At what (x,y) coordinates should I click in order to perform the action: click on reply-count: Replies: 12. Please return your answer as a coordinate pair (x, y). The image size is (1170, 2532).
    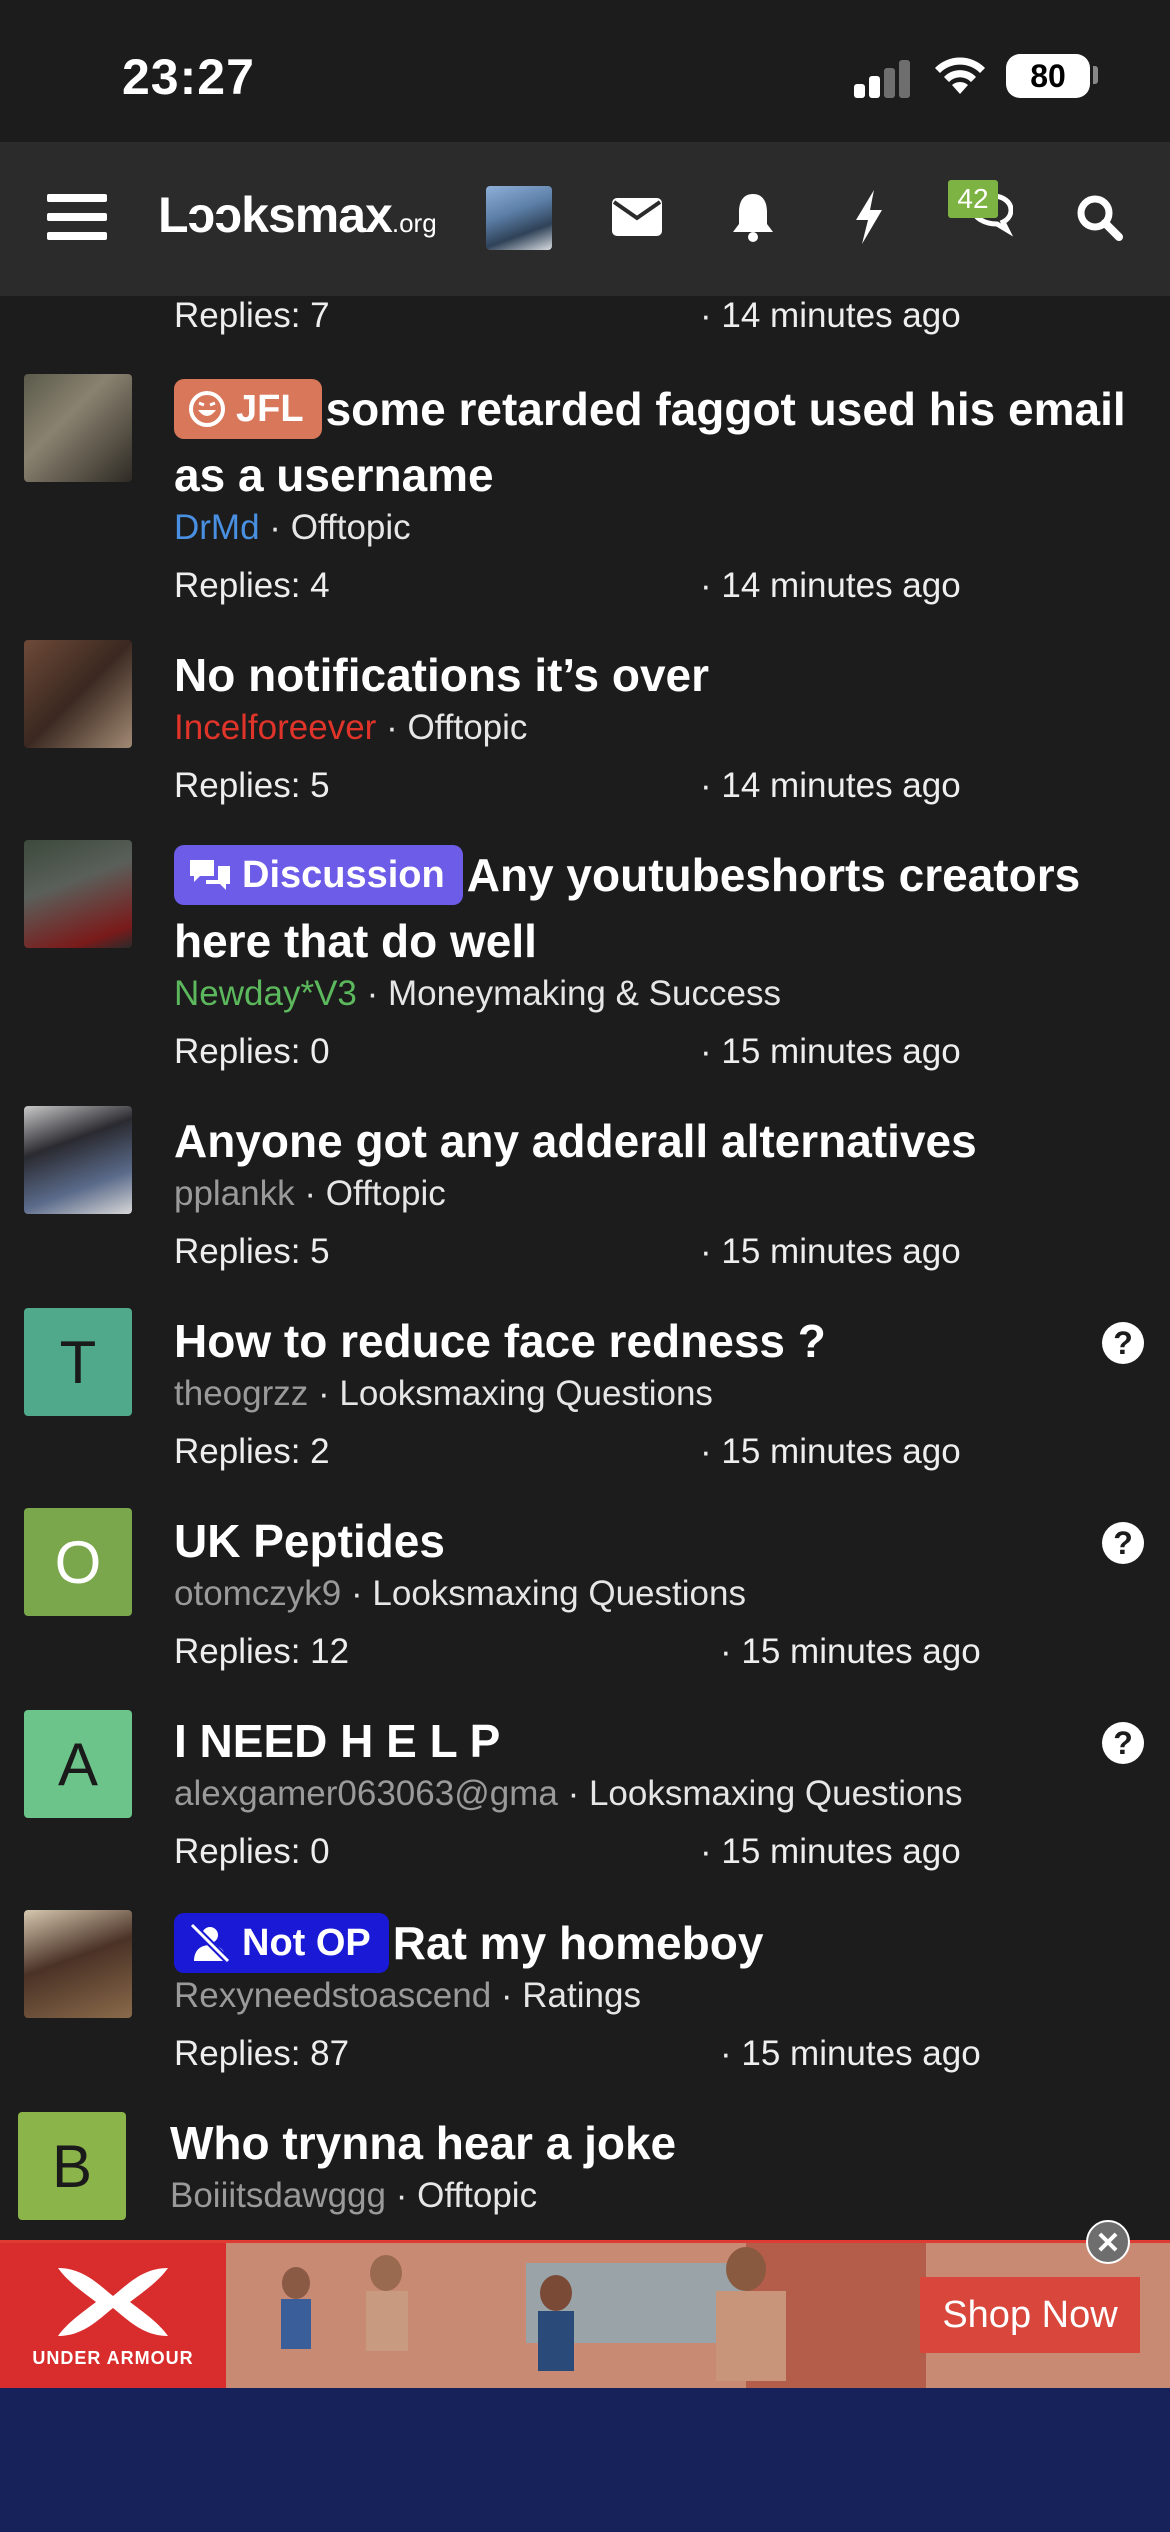
    Looking at the image, I should click on (262, 1651).